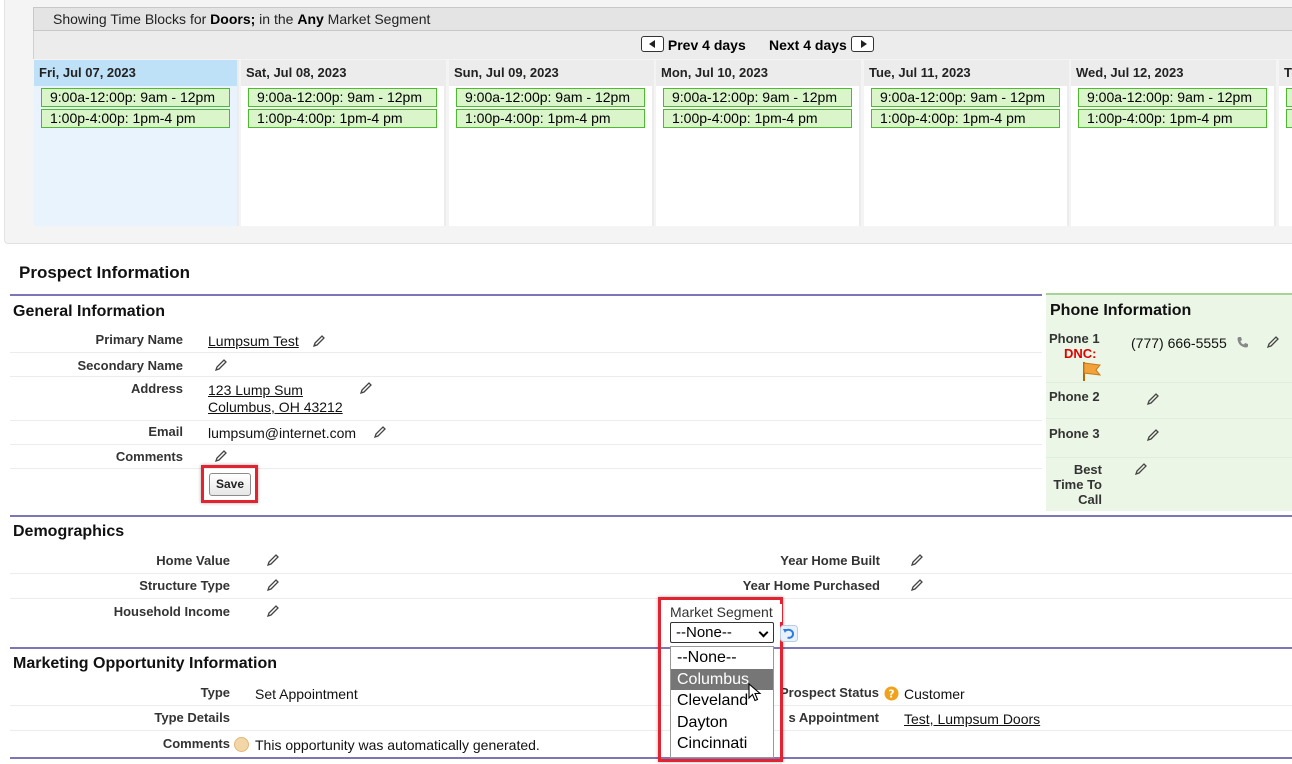 This screenshot has width=1292, height=764. What do you see at coordinates (241, 744) in the screenshot?
I see `info-icon` at bounding box center [241, 744].